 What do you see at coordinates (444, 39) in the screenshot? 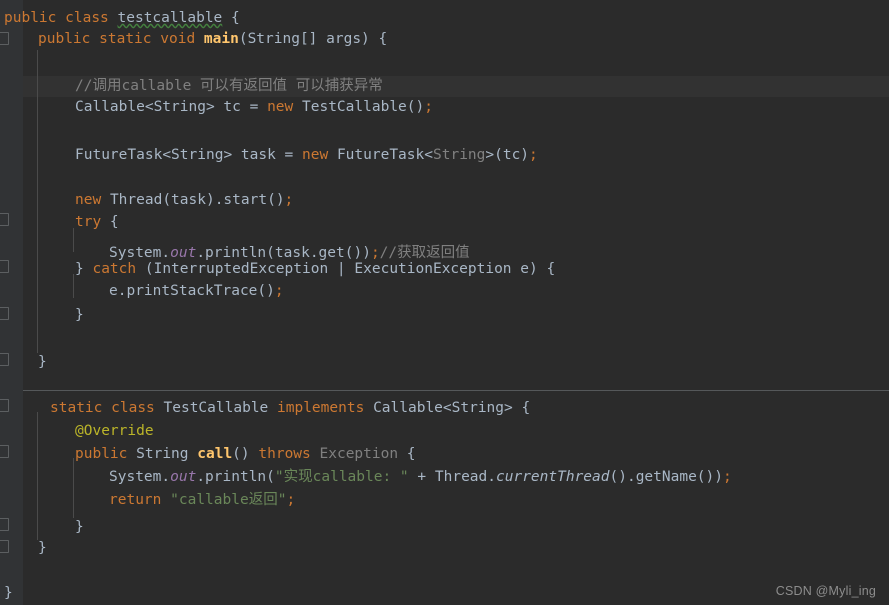
I see `code-line: public static void main(String[] args) {` at bounding box center [444, 39].